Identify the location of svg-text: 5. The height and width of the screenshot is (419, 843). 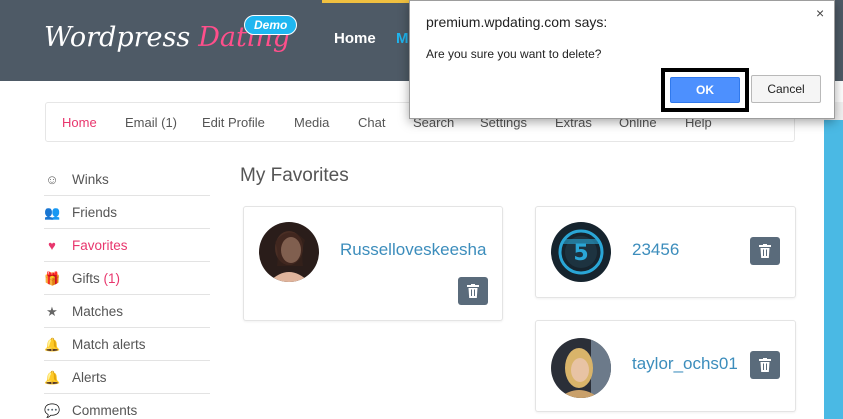
(580, 253).